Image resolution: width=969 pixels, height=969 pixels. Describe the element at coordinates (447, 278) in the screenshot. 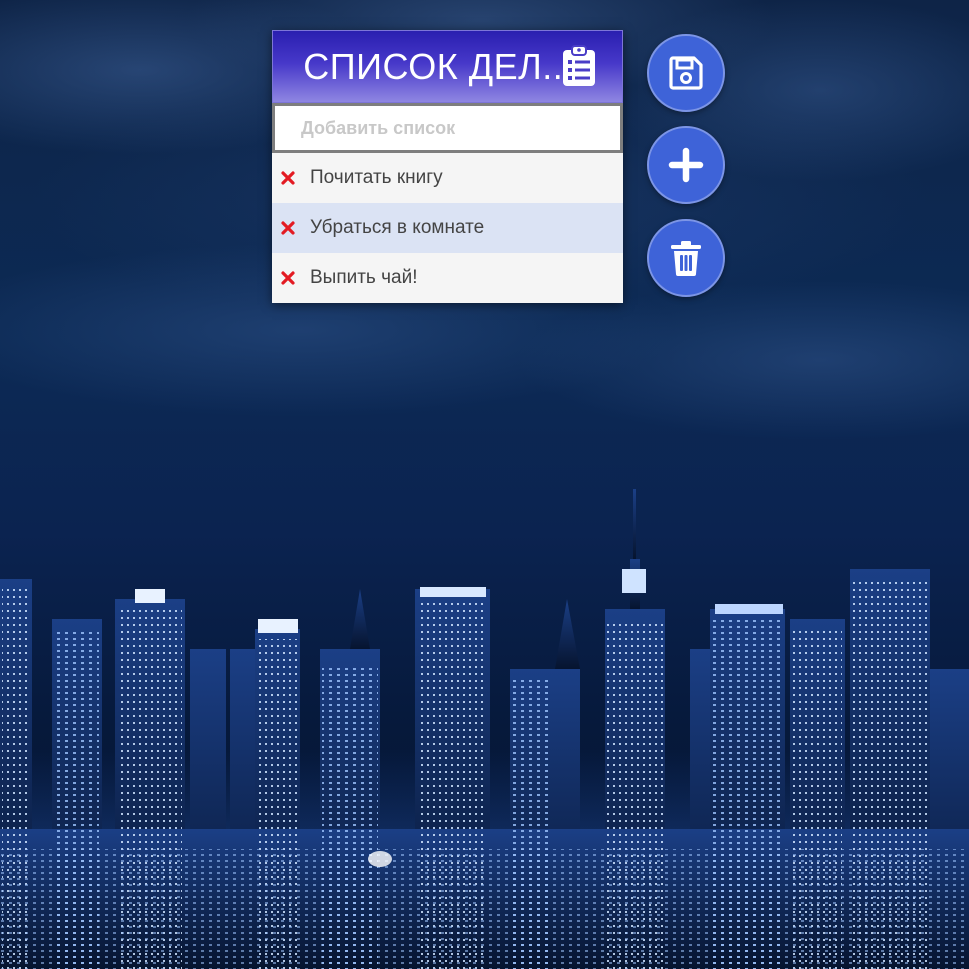

I see `todo-item: Выпить чай!` at that location.